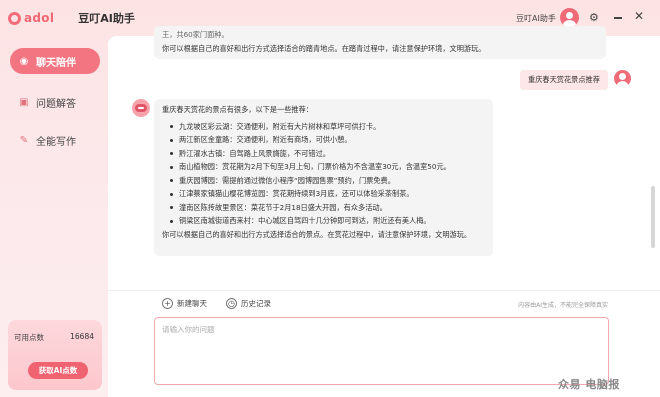 The height and width of the screenshot is (397, 660). What do you see at coordinates (82, 336) in the screenshot?
I see `points-value: 16684` at bounding box center [82, 336].